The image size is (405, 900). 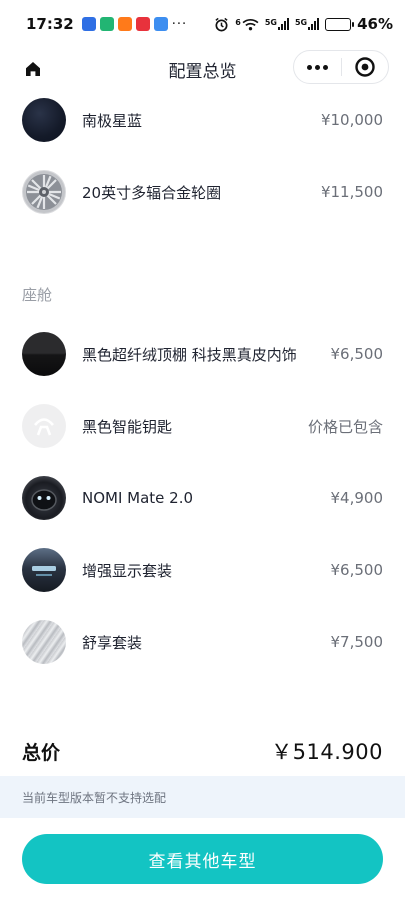 I want to click on list-item-interior: 黑色超纤绒顶棚 科技黑真皮内饰 ¥6,500, so click(x=202, y=354).